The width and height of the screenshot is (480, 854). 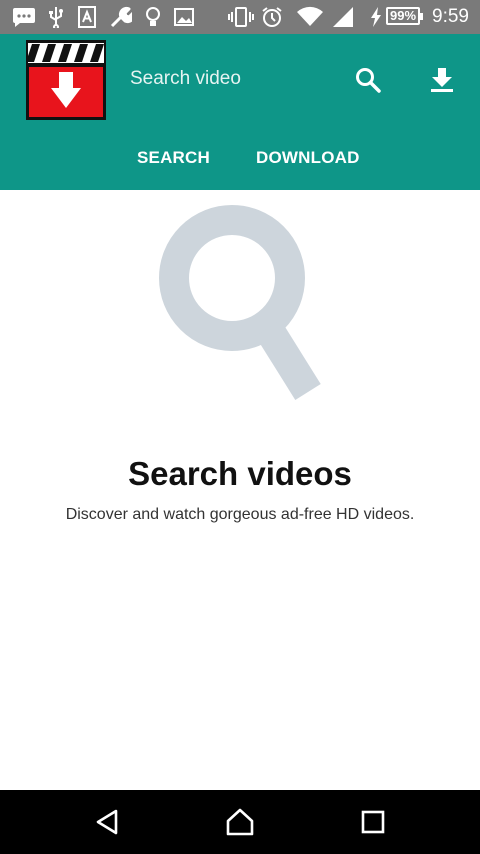 I want to click on lightbulb-icon, so click(x=153, y=16).